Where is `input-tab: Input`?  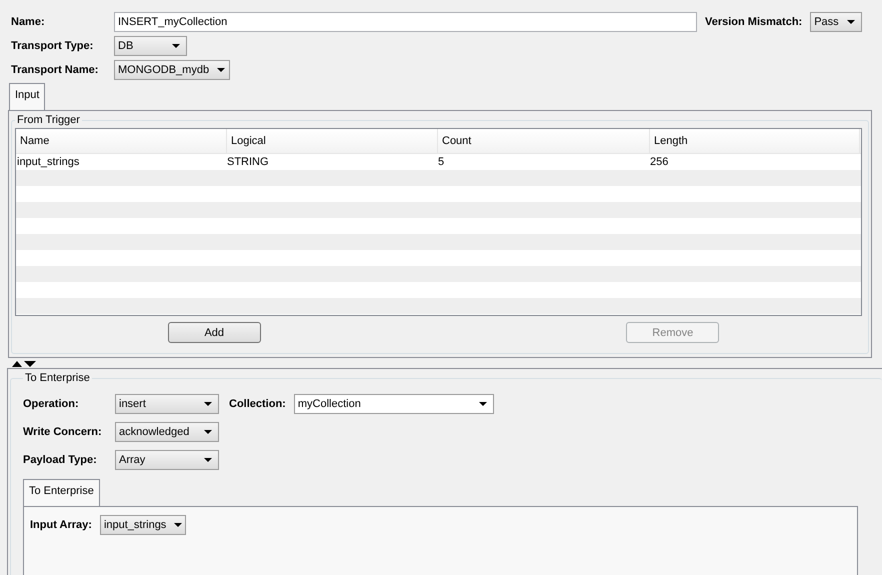
input-tab: Input is located at coordinates (27, 96).